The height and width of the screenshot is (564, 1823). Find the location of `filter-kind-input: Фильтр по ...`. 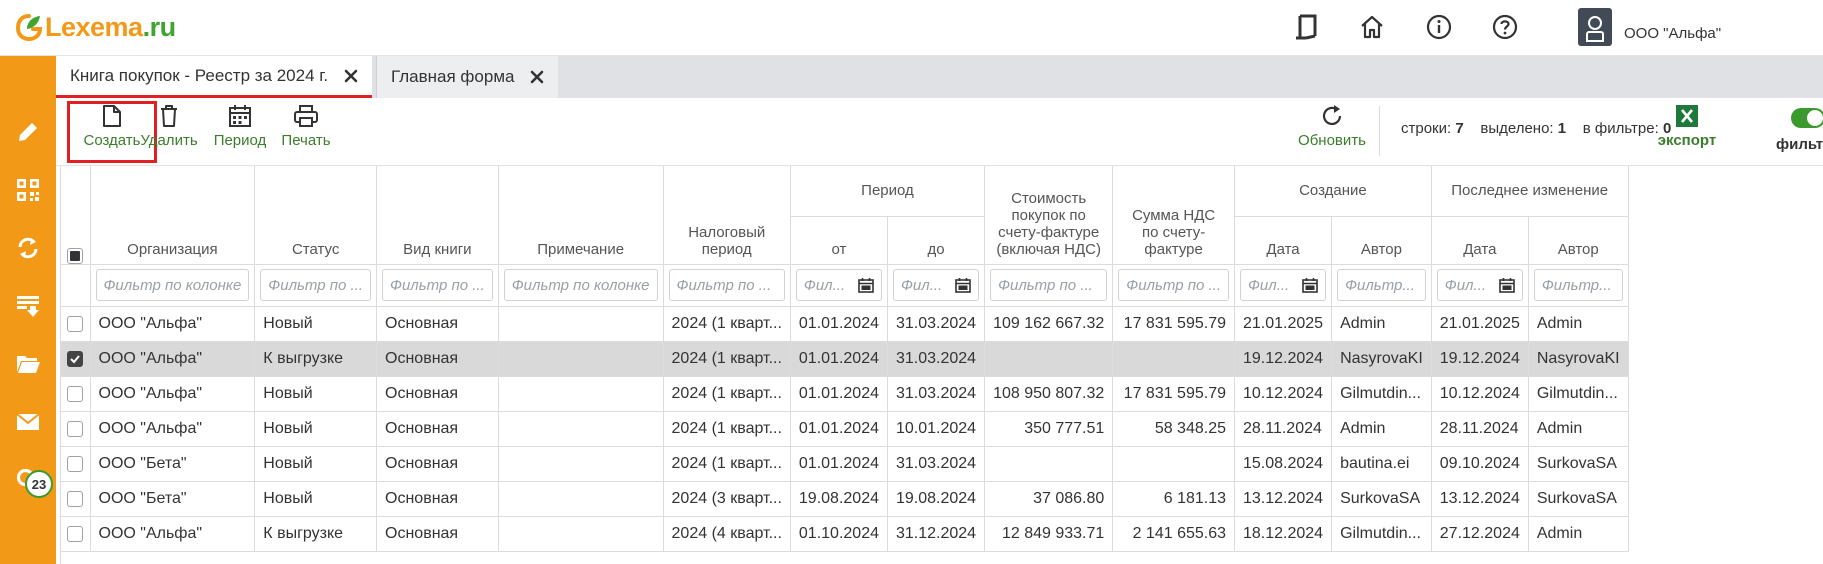

filter-kind-input: Фильтр по ... is located at coordinates (437, 285).